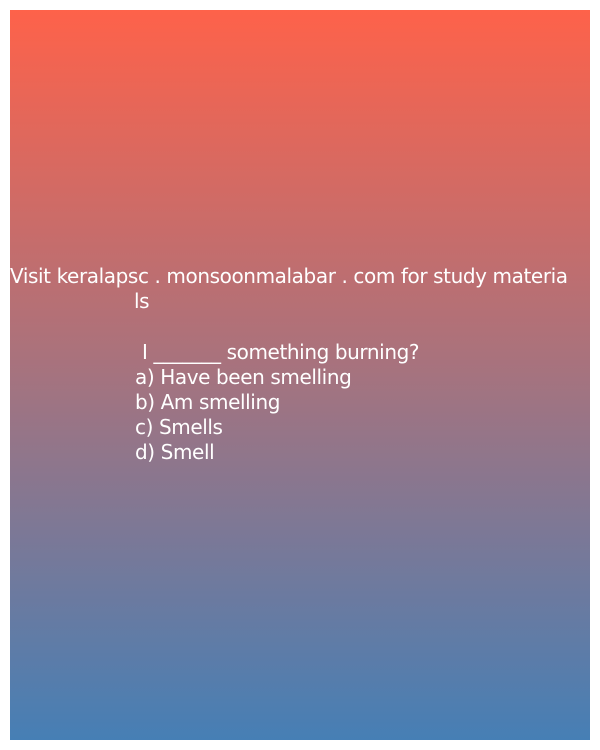 Image resolution: width=600 pixels, height=750 pixels. Describe the element at coordinates (179, 427) in the screenshot. I see `option-c: c) Smells` at that location.